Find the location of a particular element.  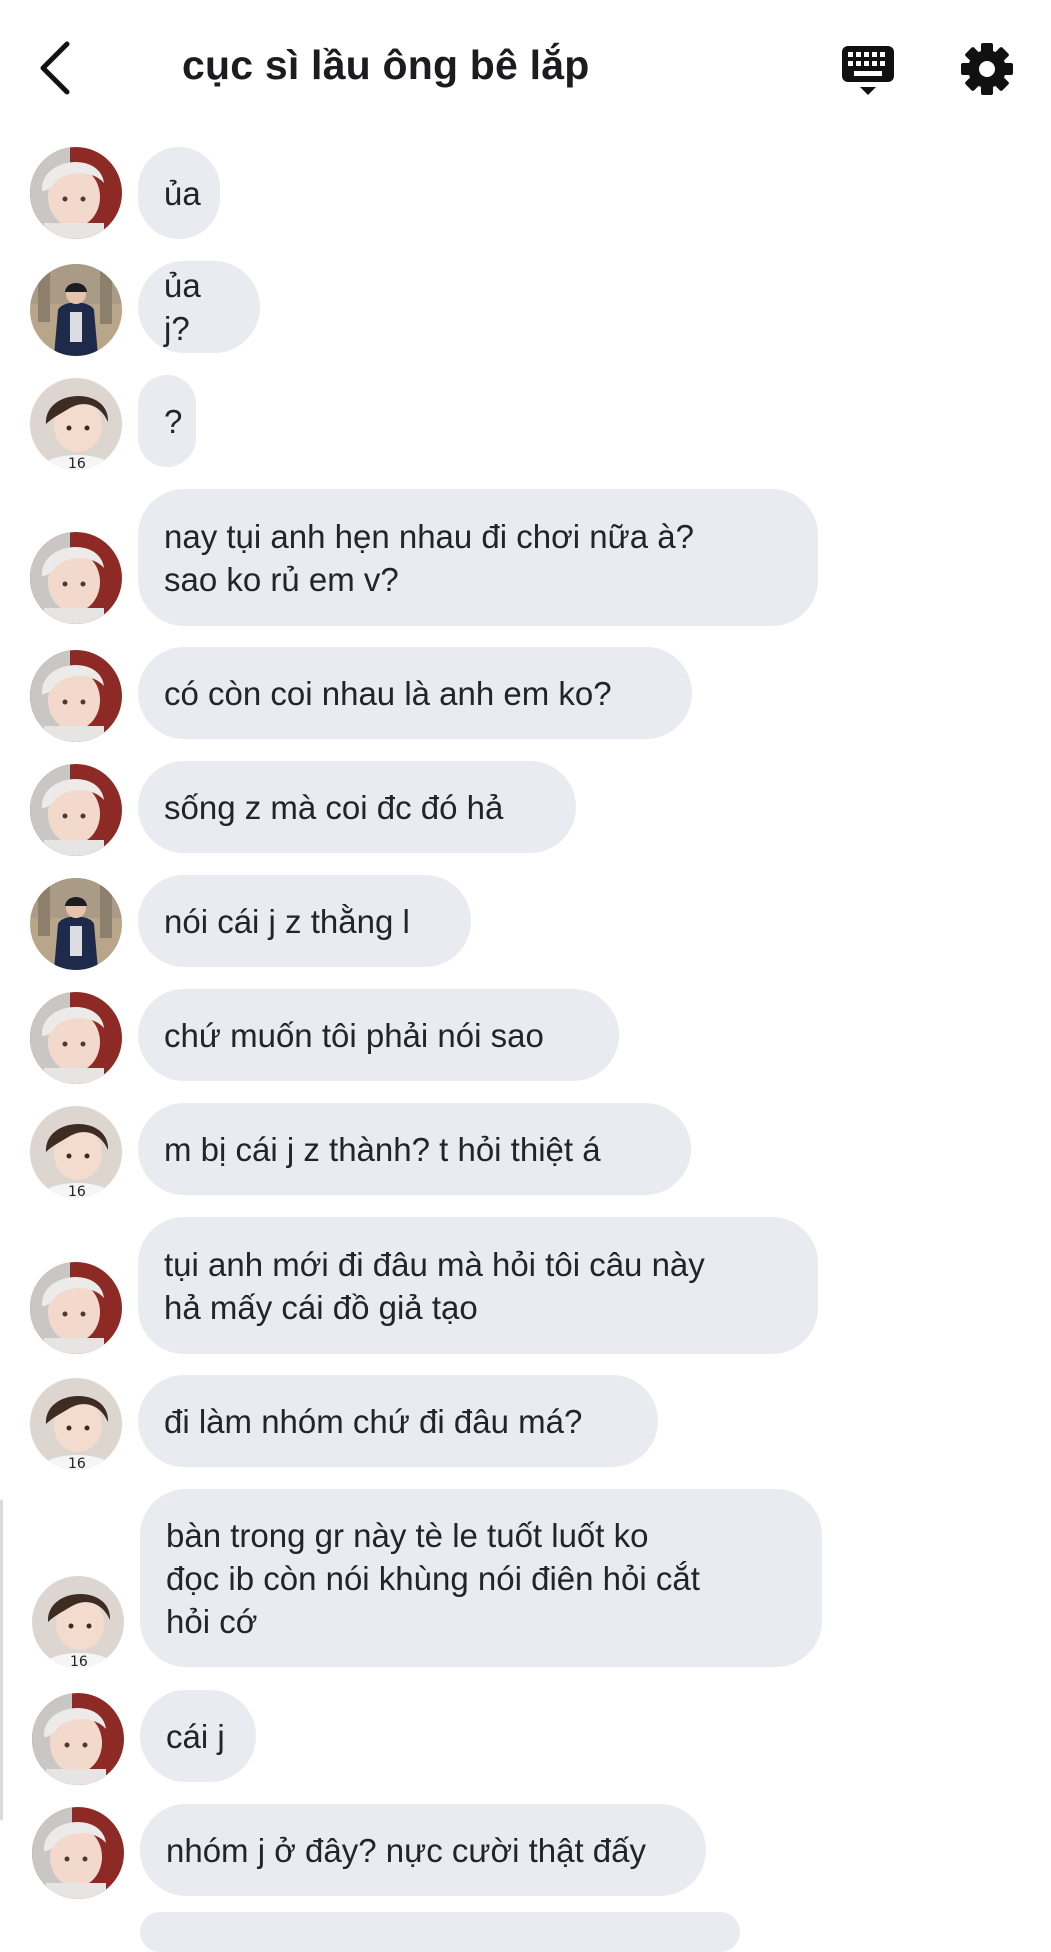

message-bubble: cái j is located at coordinates (198, 1736).